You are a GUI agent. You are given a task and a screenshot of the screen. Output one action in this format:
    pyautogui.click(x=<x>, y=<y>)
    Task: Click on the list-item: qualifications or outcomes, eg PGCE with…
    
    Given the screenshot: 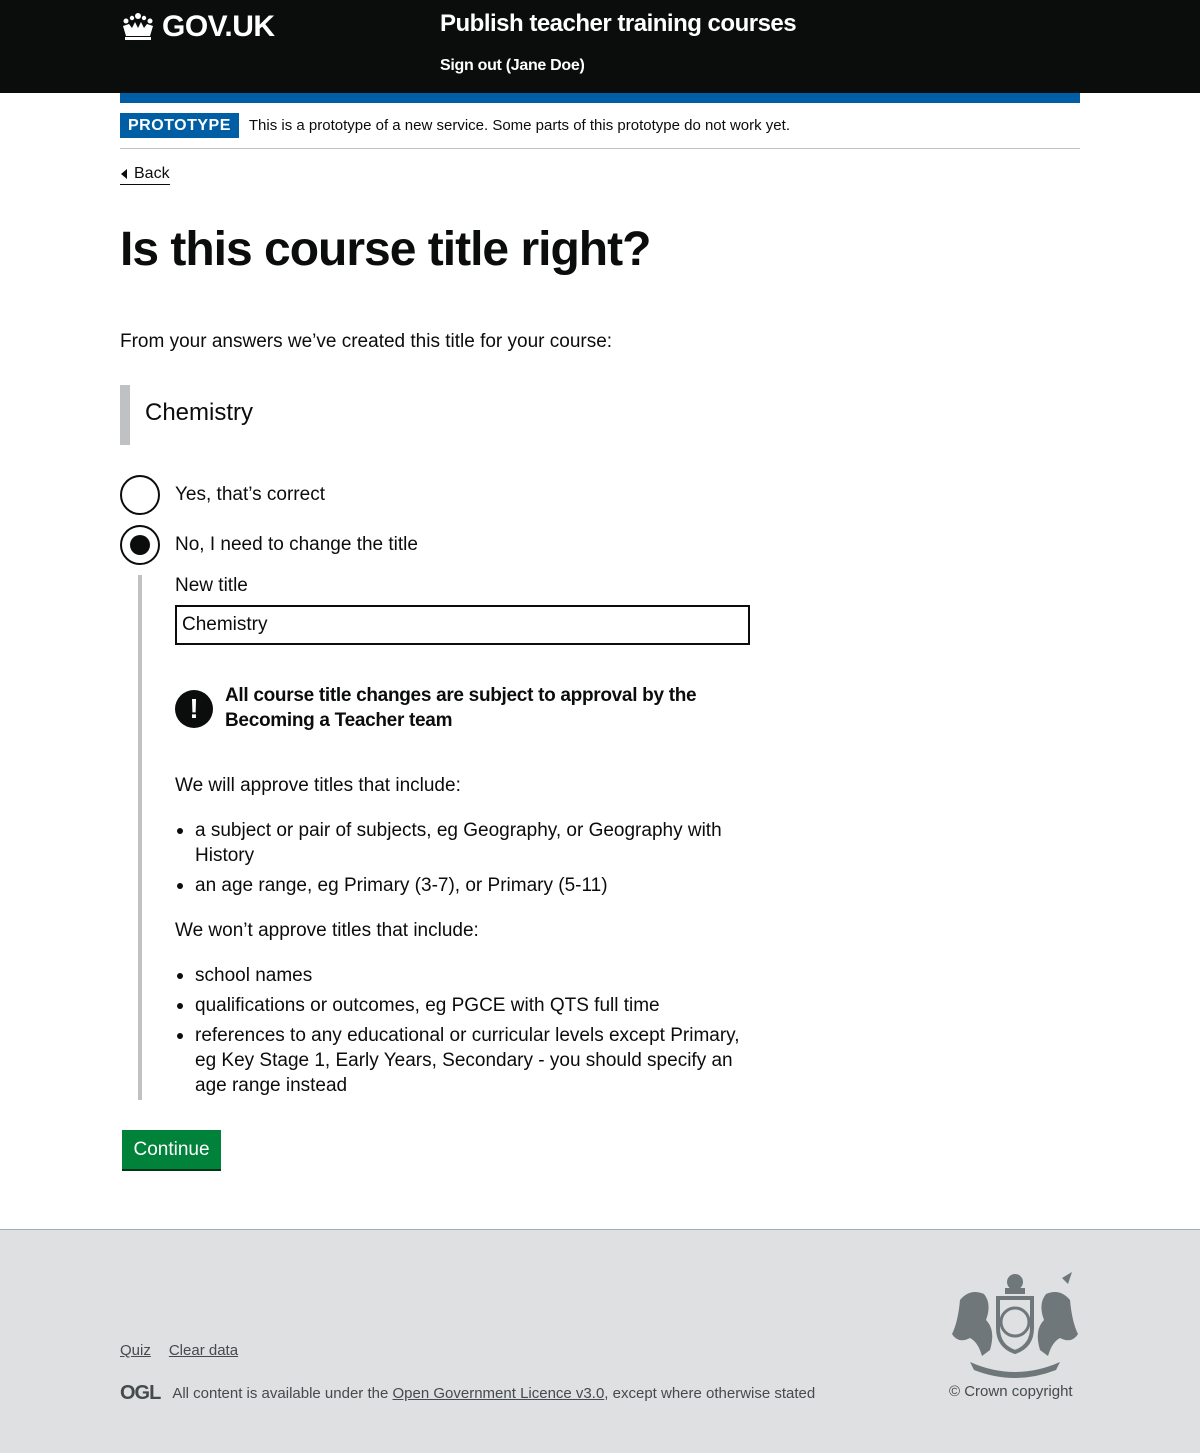 What is the action you would take?
    pyautogui.click(x=466, y=1005)
    